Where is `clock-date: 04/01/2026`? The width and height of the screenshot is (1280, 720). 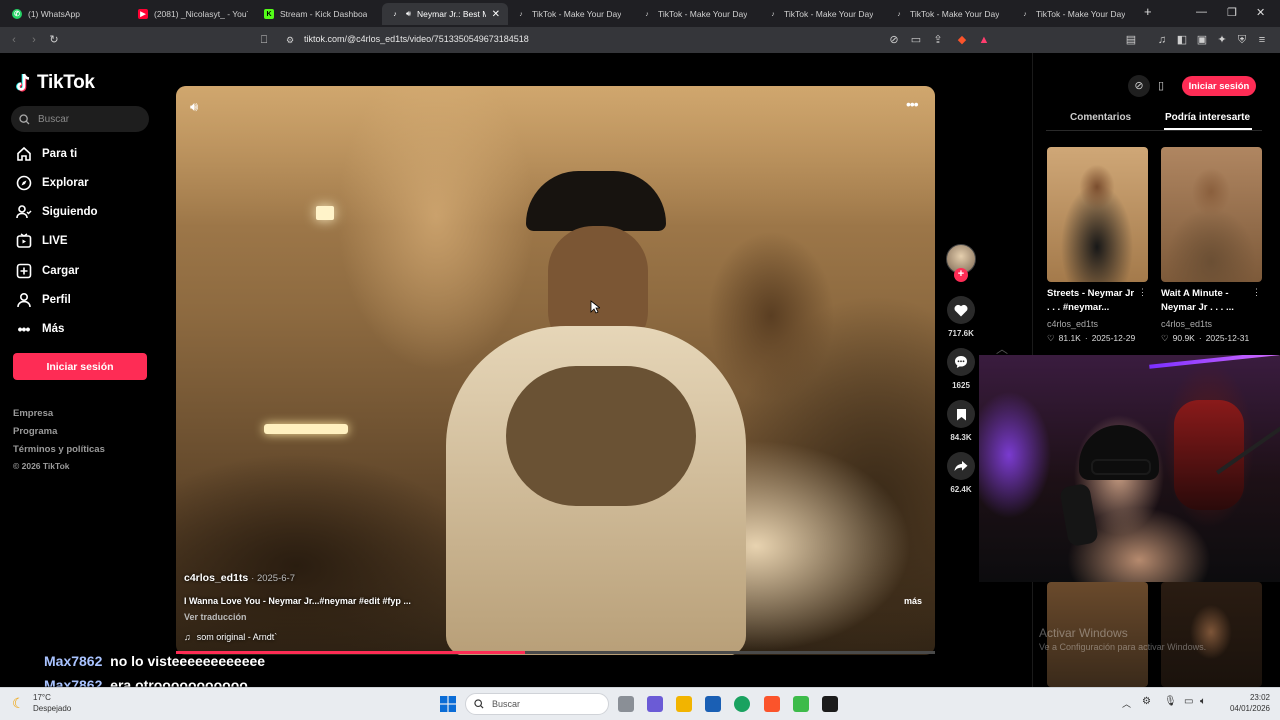 clock-date: 04/01/2026 is located at coordinates (1244, 708).